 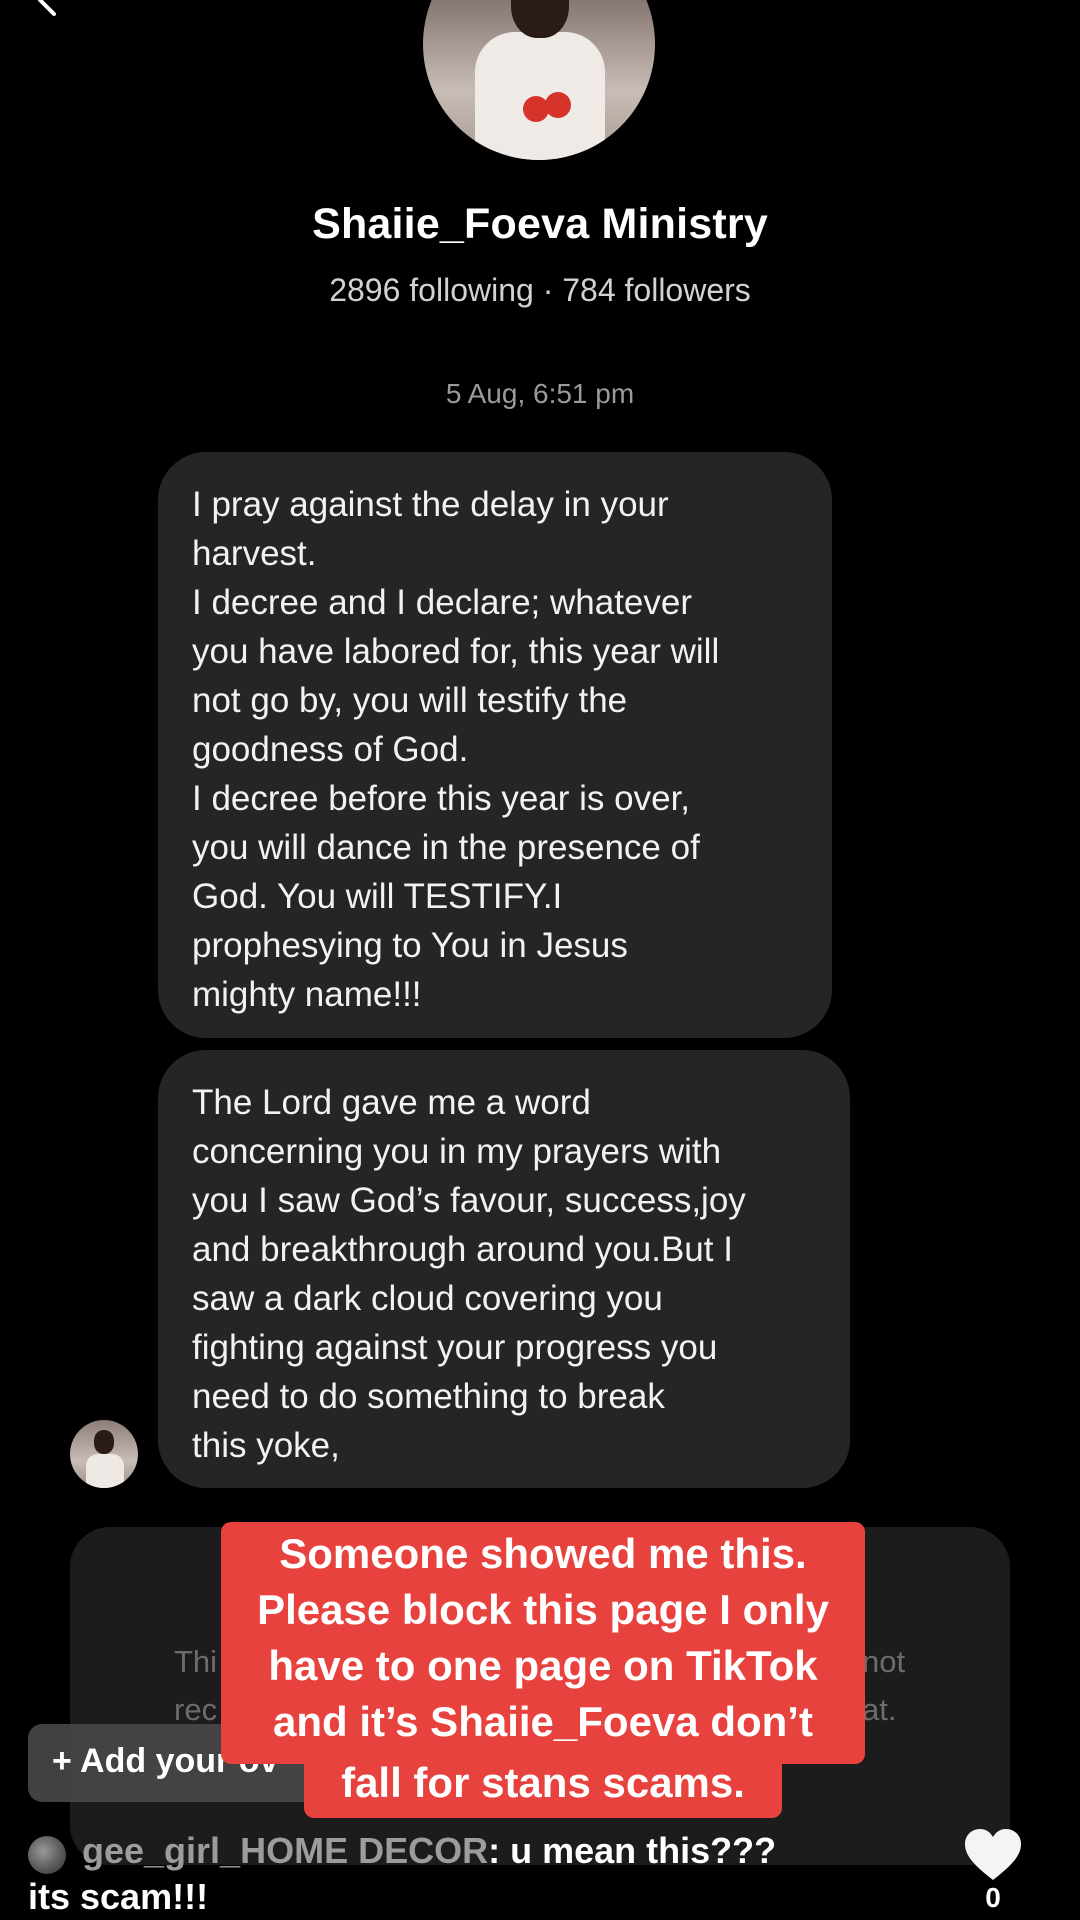 I want to click on message-line: concerning you in my prayers with, so click(x=457, y=1151).